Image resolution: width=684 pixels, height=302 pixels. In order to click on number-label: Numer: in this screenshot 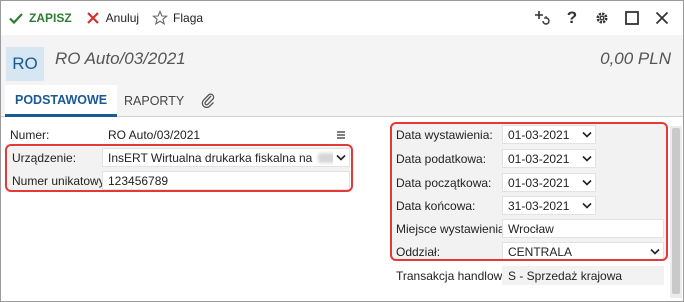, I will do `click(30, 135)`.